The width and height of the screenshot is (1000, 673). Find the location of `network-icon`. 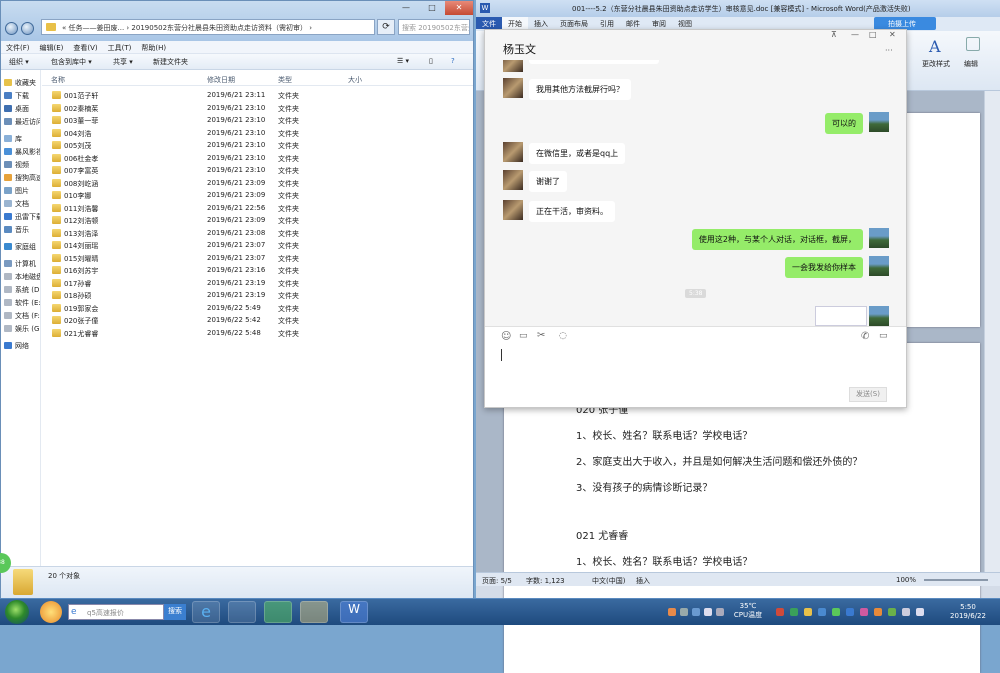

network-icon is located at coordinates (906, 612).